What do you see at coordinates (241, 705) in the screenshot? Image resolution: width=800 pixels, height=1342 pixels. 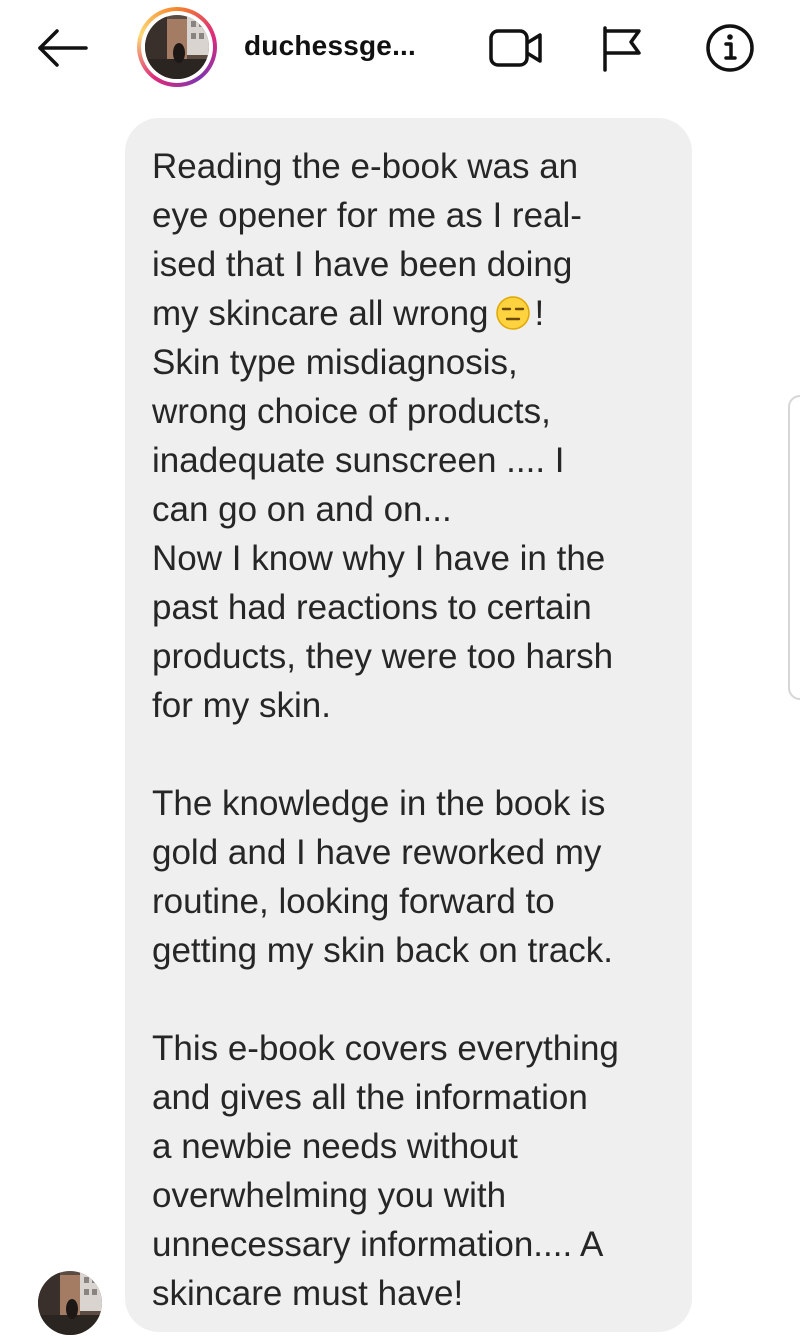 I see `message-line: for my skin.` at bounding box center [241, 705].